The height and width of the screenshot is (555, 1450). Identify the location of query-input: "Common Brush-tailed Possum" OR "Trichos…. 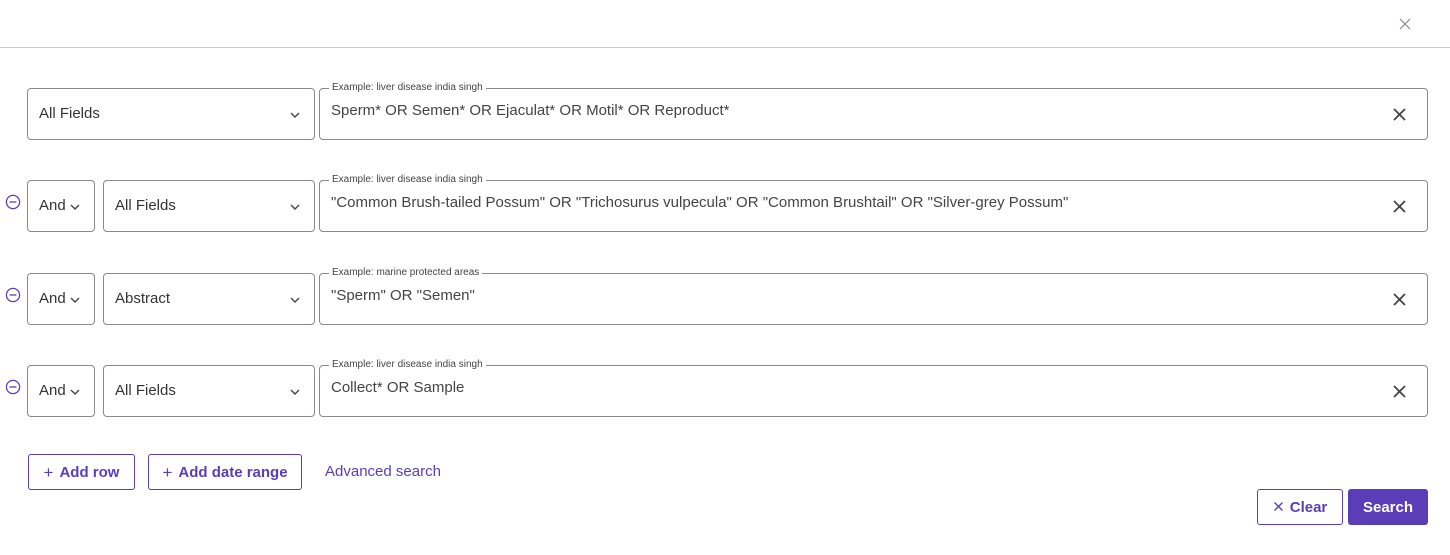
(846, 202).